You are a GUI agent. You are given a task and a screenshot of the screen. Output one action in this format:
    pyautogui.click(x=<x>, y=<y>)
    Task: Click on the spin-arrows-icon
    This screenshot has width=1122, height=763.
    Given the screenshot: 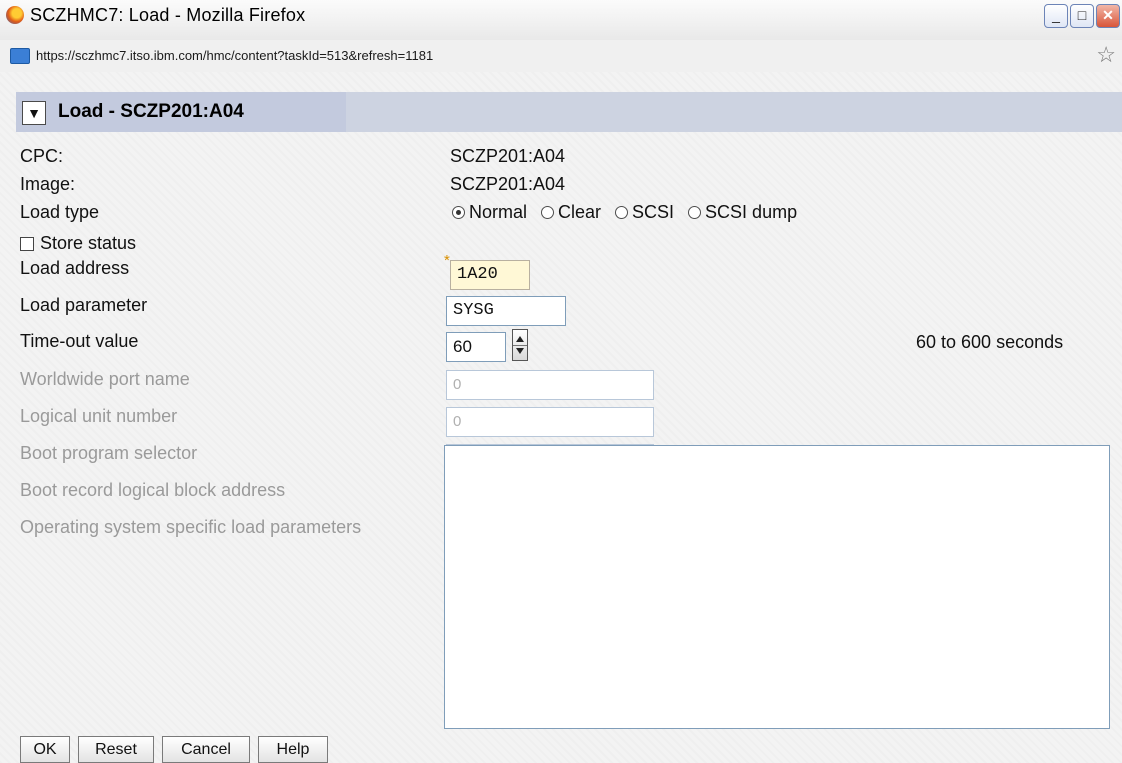 What is the action you would take?
    pyautogui.click(x=520, y=345)
    